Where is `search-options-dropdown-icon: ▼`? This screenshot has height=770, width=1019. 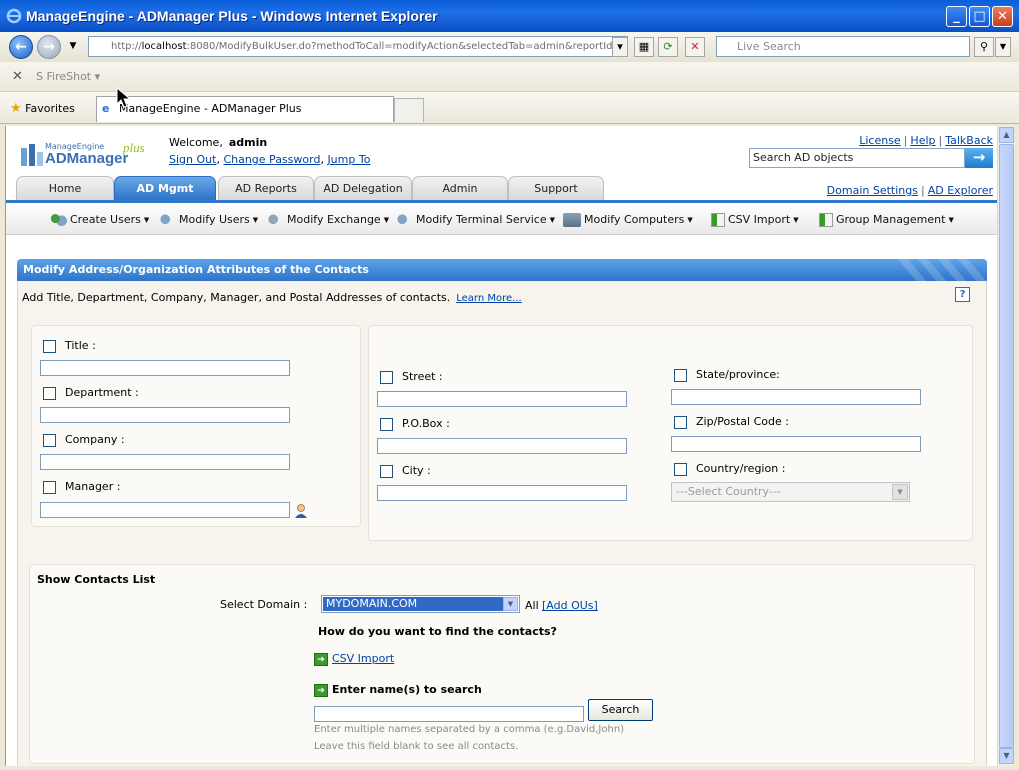
search-options-dropdown-icon: ▼ is located at coordinates (1003, 47).